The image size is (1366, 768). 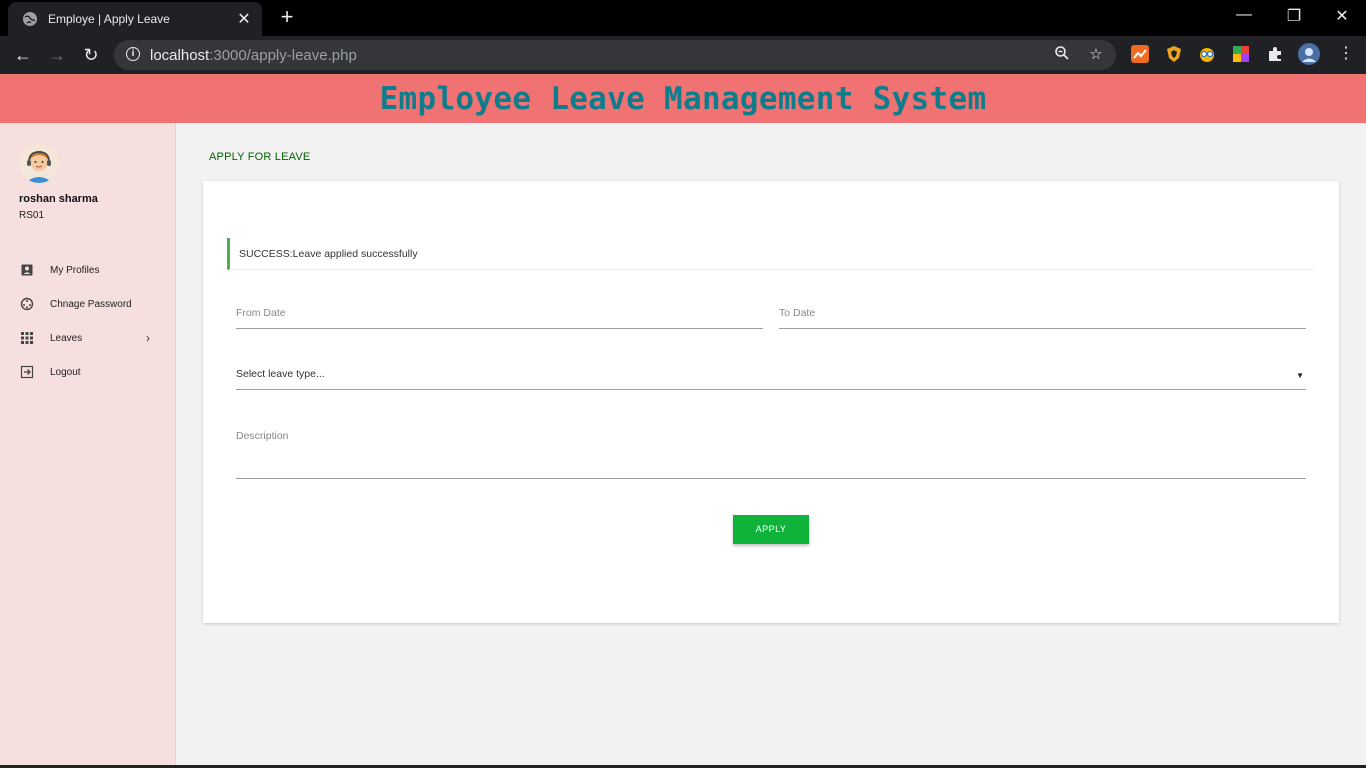 What do you see at coordinates (328, 254) in the screenshot?
I see `success-alert-text: SUCCESS:Leave applied successfully` at bounding box center [328, 254].